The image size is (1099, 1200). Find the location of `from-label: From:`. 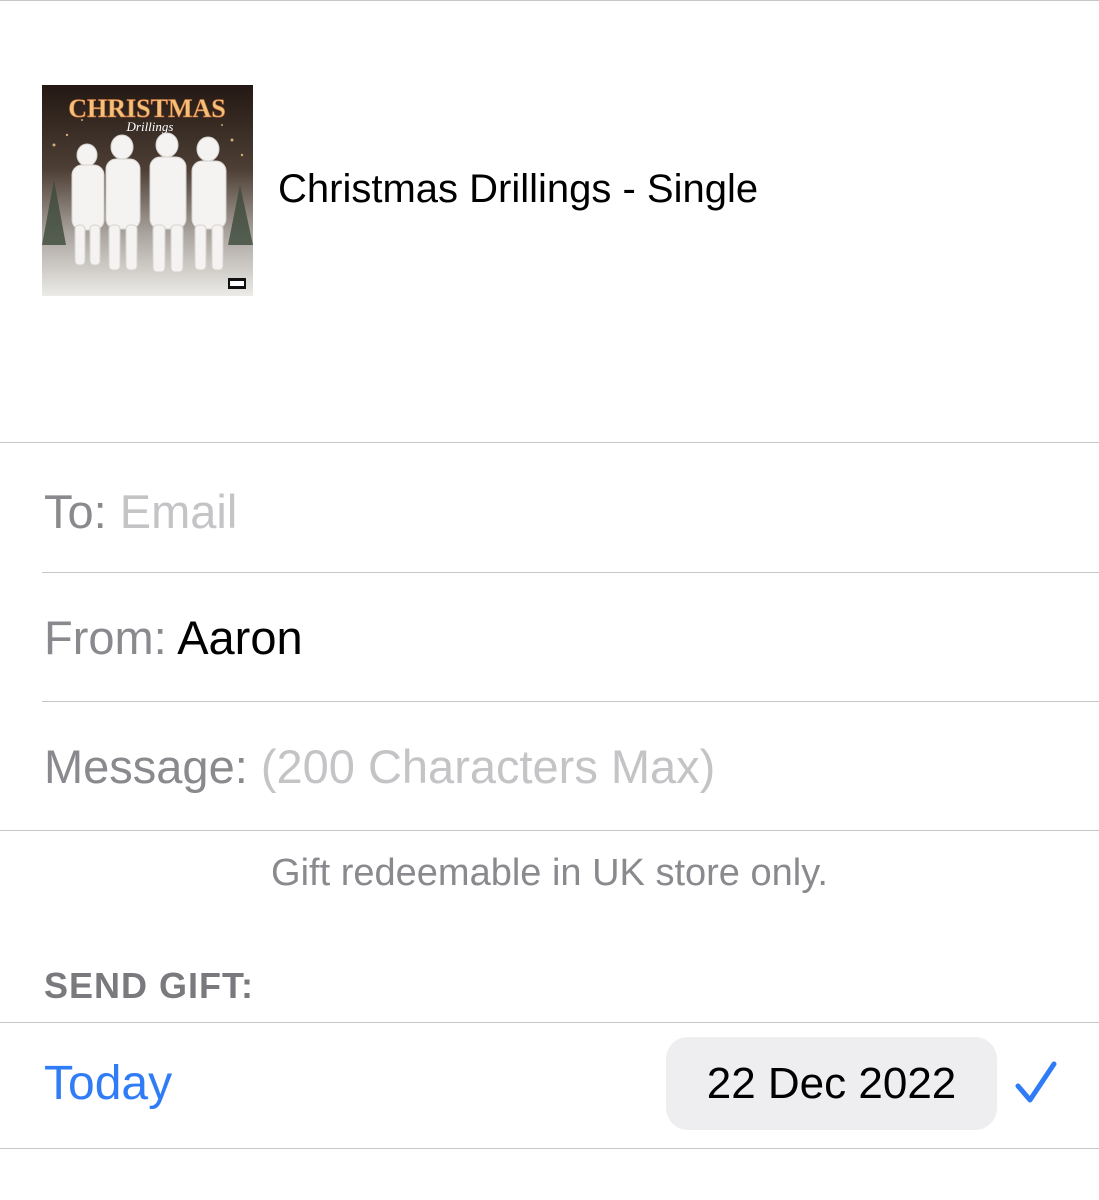

from-label: From: is located at coordinates (105, 637).